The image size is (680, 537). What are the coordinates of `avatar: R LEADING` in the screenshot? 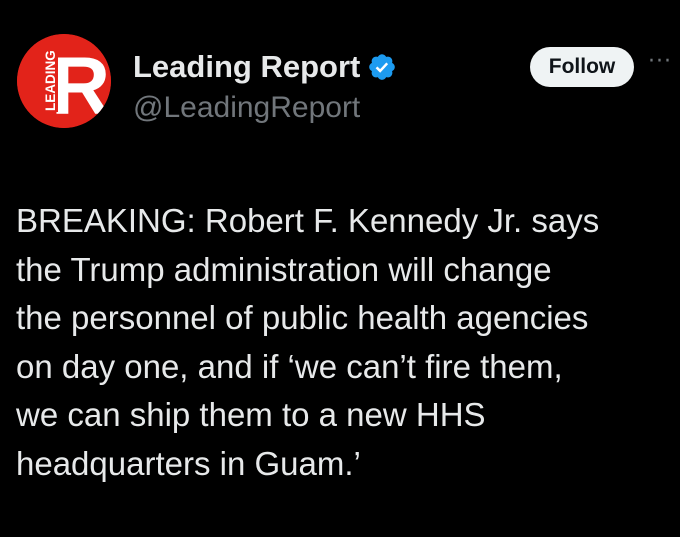 It's located at (64, 81).